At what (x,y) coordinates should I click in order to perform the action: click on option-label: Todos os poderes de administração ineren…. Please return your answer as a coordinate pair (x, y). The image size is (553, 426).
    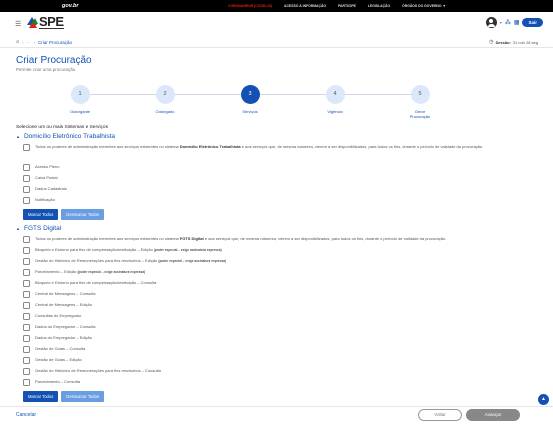
    Looking at the image, I should click on (241, 238).